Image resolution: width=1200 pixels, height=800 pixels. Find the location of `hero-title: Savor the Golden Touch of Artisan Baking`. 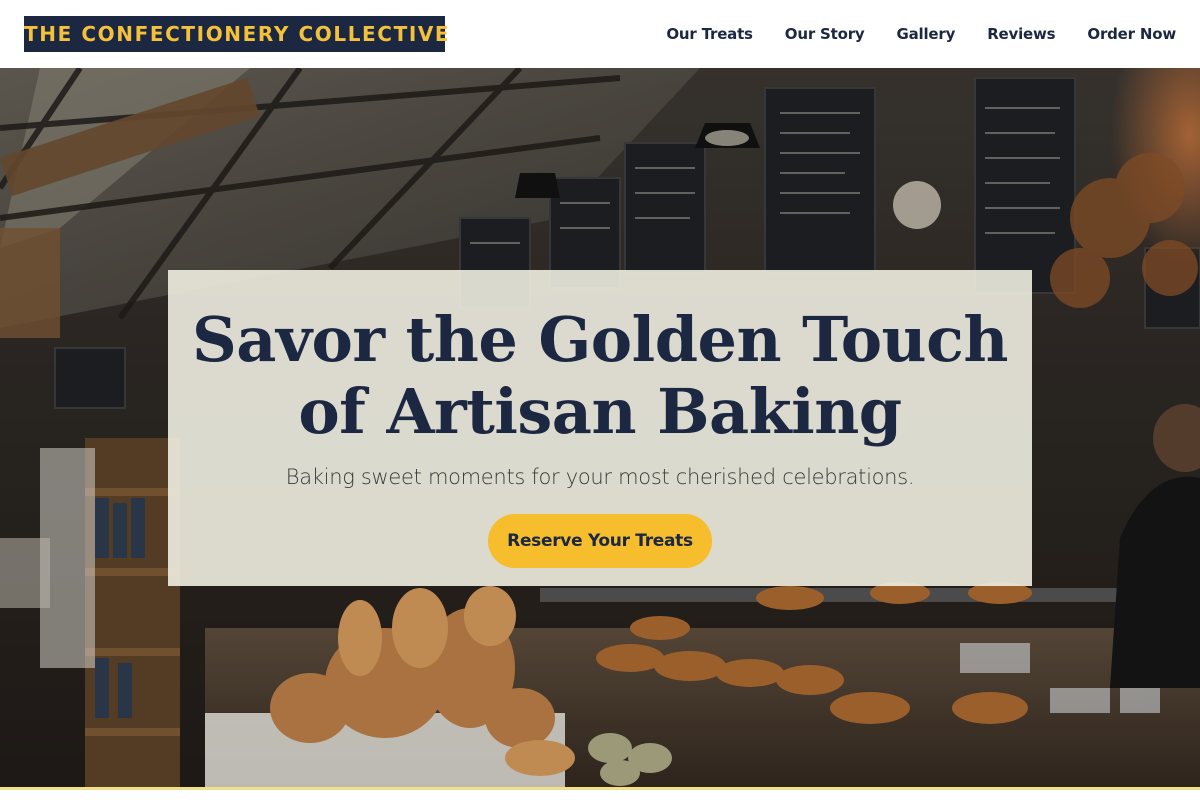

hero-title: Savor the Golden Touch of Artisan Baking is located at coordinates (600, 376).